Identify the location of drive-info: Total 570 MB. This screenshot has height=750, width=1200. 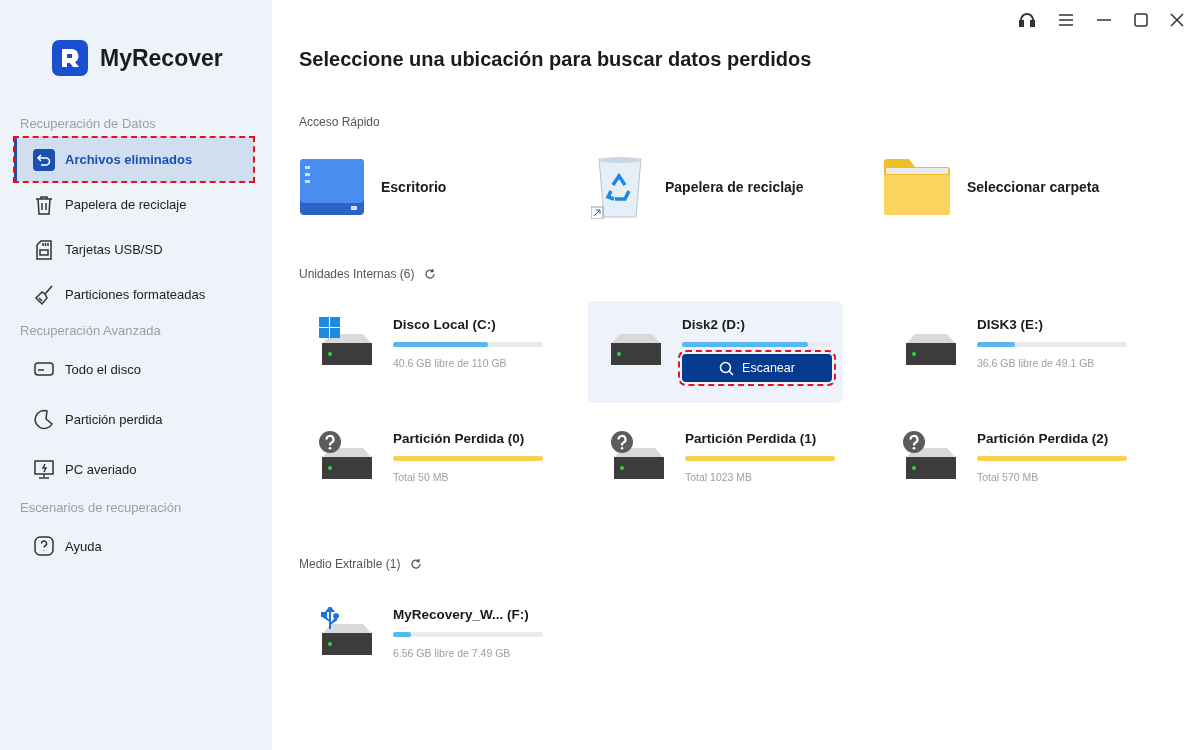
(1008, 477).